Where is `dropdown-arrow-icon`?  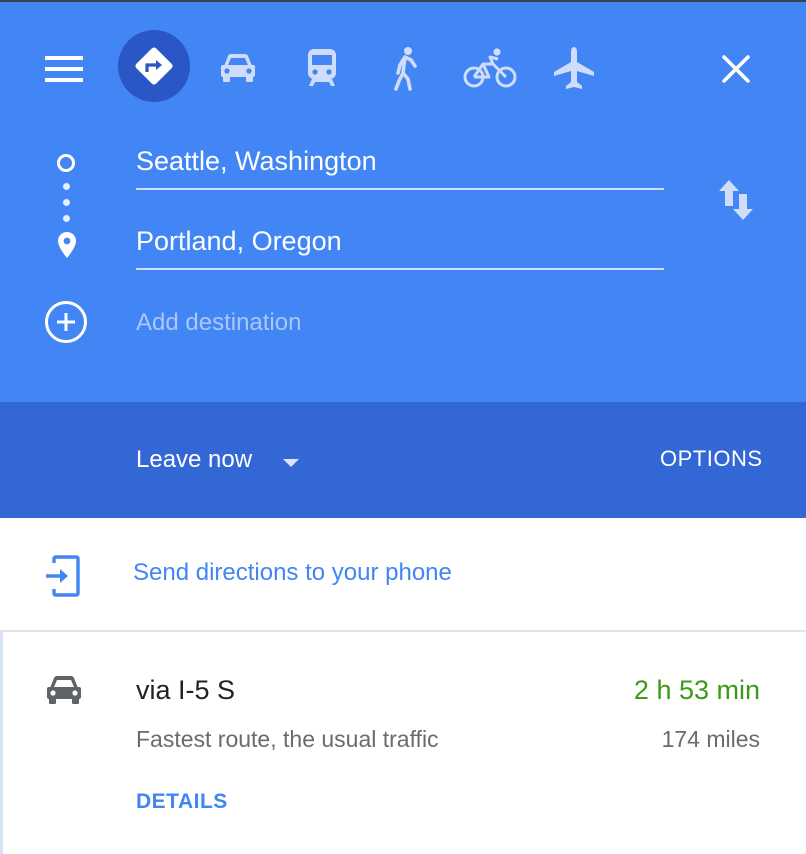 dropdown-arrow-icon is located at coordinates (291, 463).